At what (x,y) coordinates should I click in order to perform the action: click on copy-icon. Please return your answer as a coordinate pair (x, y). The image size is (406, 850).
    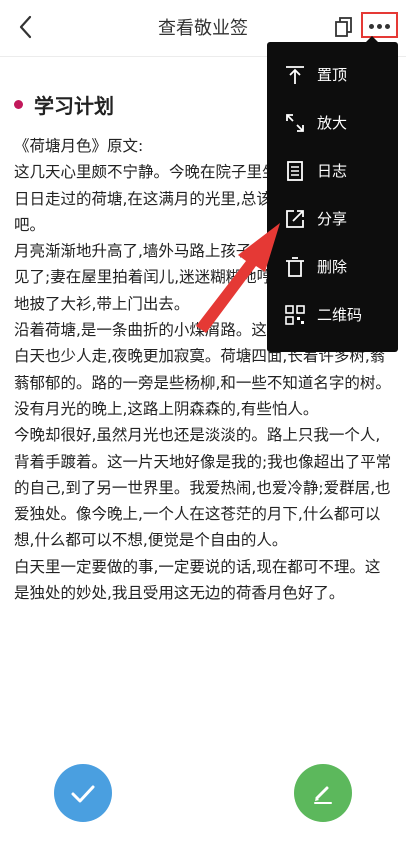
    Looking at the image, I should click on (343, 27).